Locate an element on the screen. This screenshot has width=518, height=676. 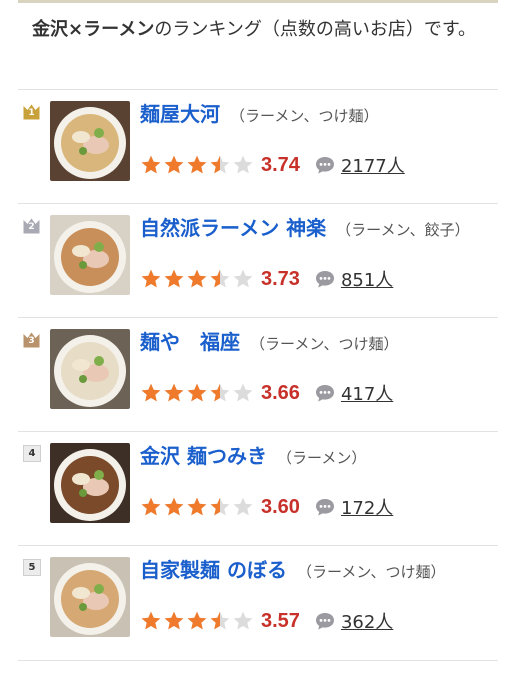
rank-badge: 3 is located at coordinates (31, 339).